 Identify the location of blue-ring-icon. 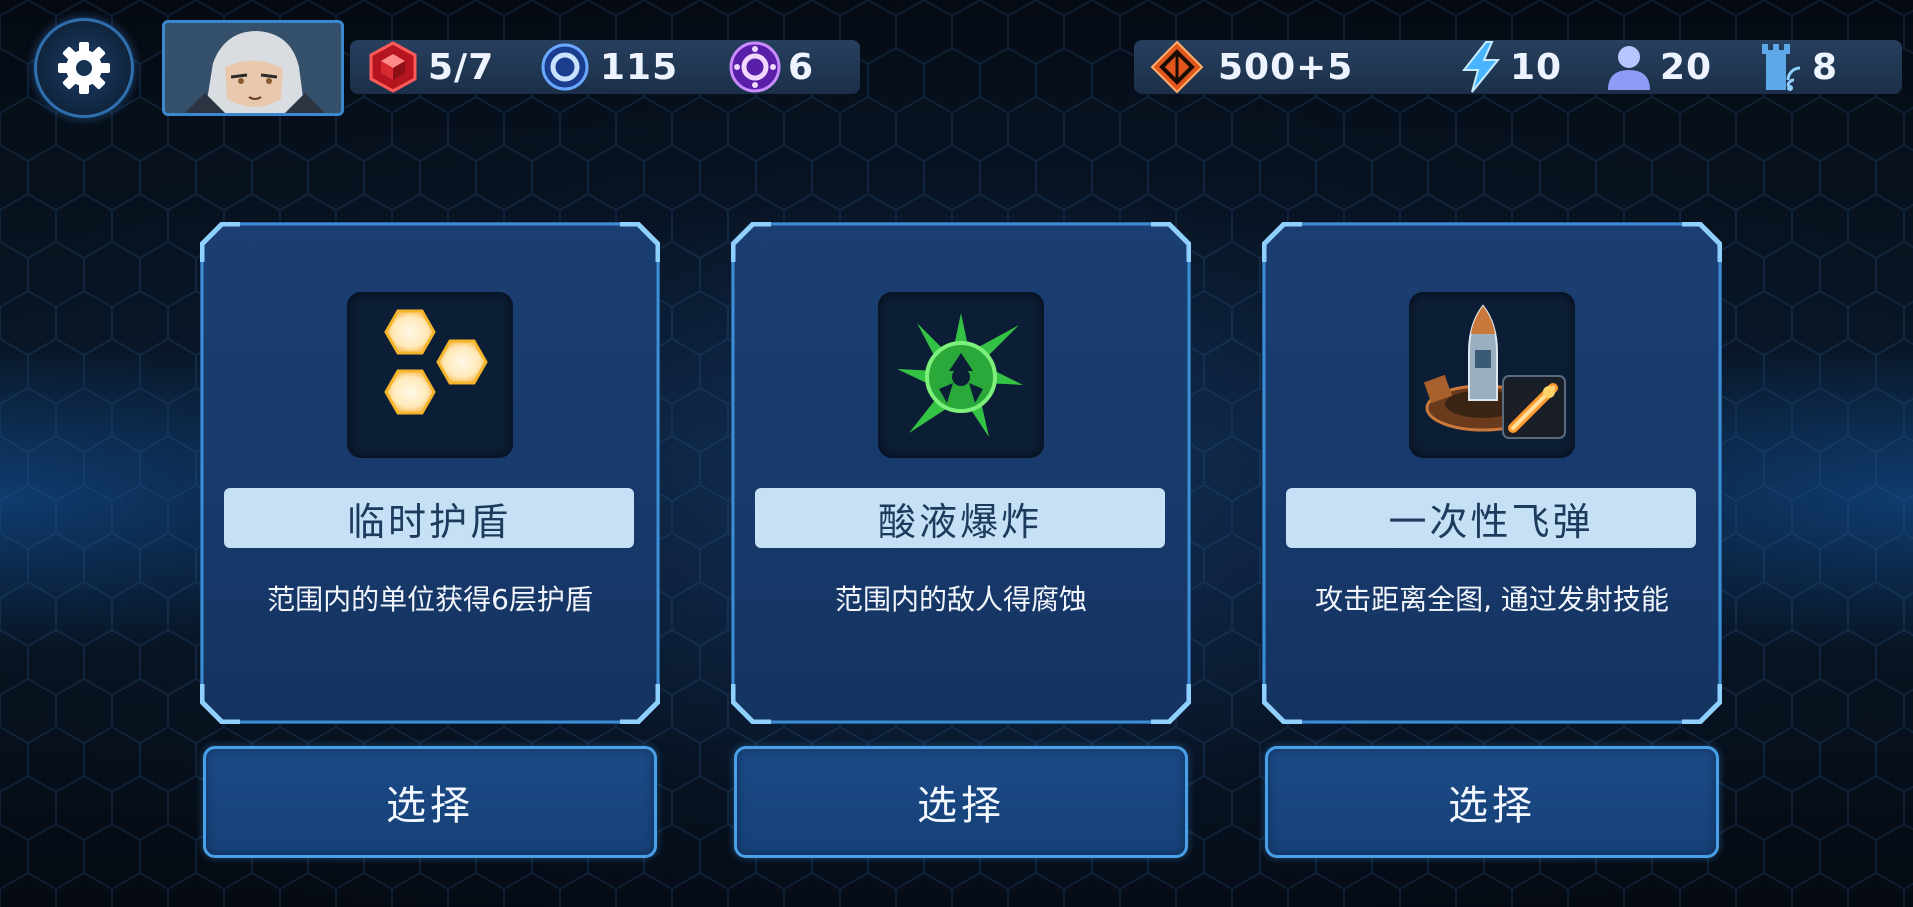
(565, 67).